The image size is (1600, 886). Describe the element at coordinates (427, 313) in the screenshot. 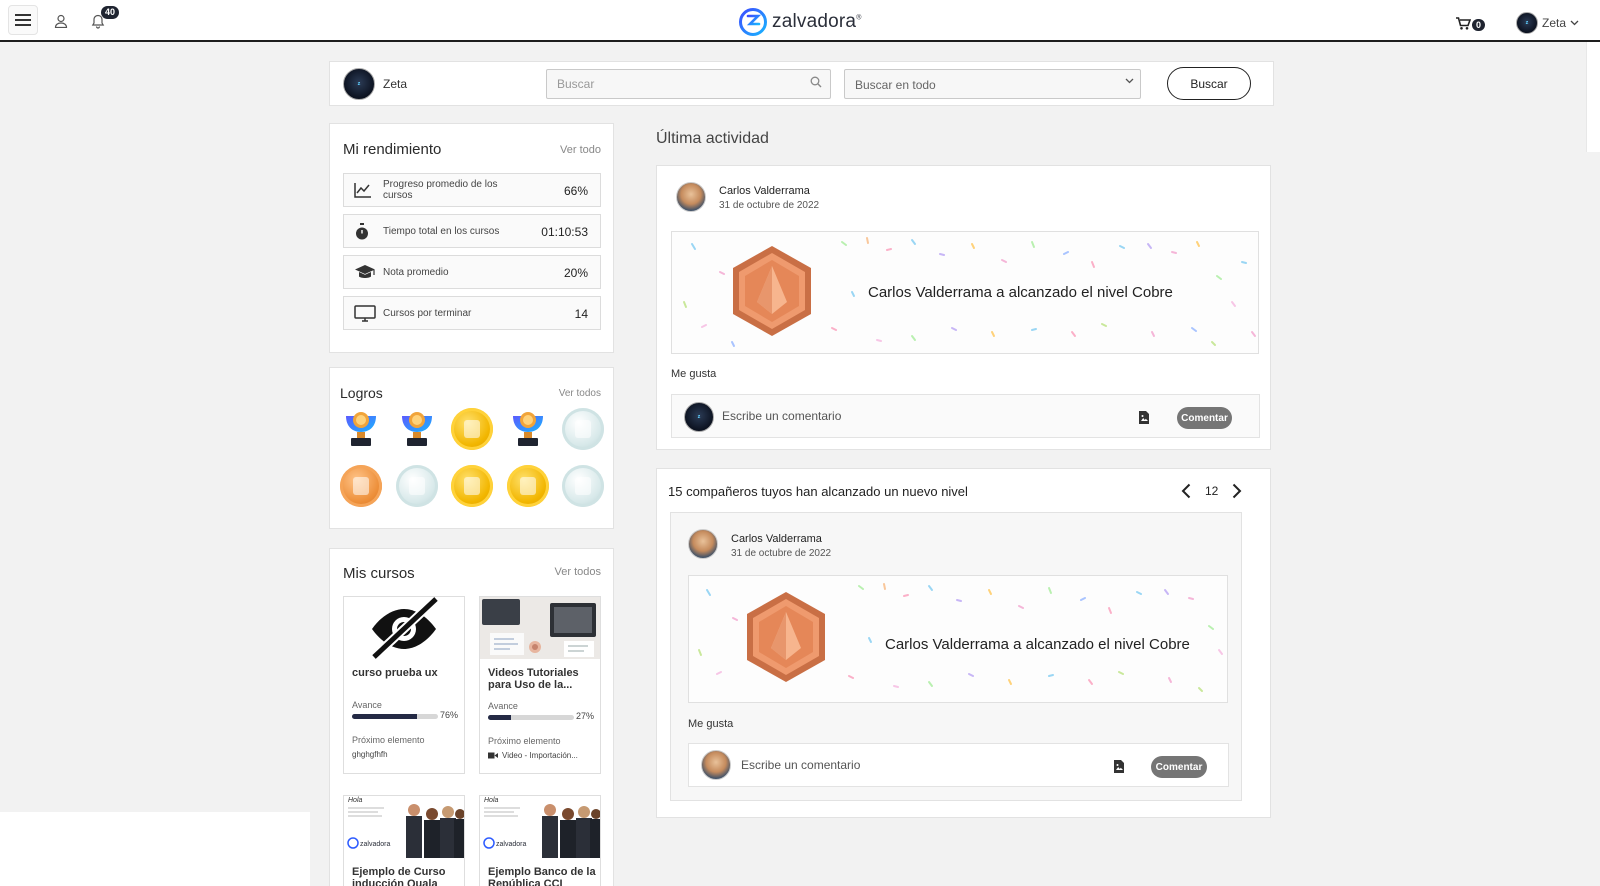

I see `stat-label: Cursos por terminar` at that location.